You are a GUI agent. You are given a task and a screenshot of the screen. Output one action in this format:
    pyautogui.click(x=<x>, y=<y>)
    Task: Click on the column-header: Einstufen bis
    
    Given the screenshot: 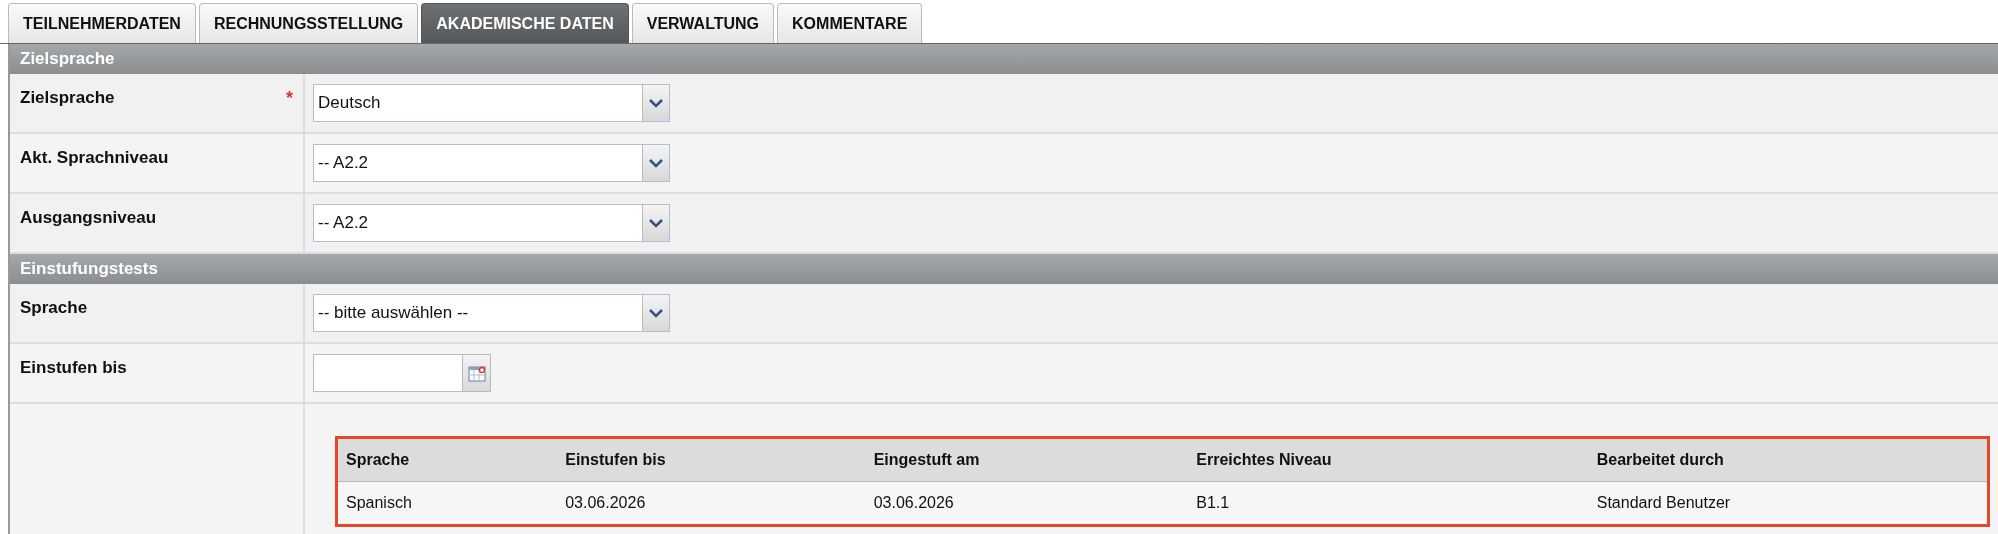 What is the action you would take?
    pyautogui.click(x=711, y=459)
    